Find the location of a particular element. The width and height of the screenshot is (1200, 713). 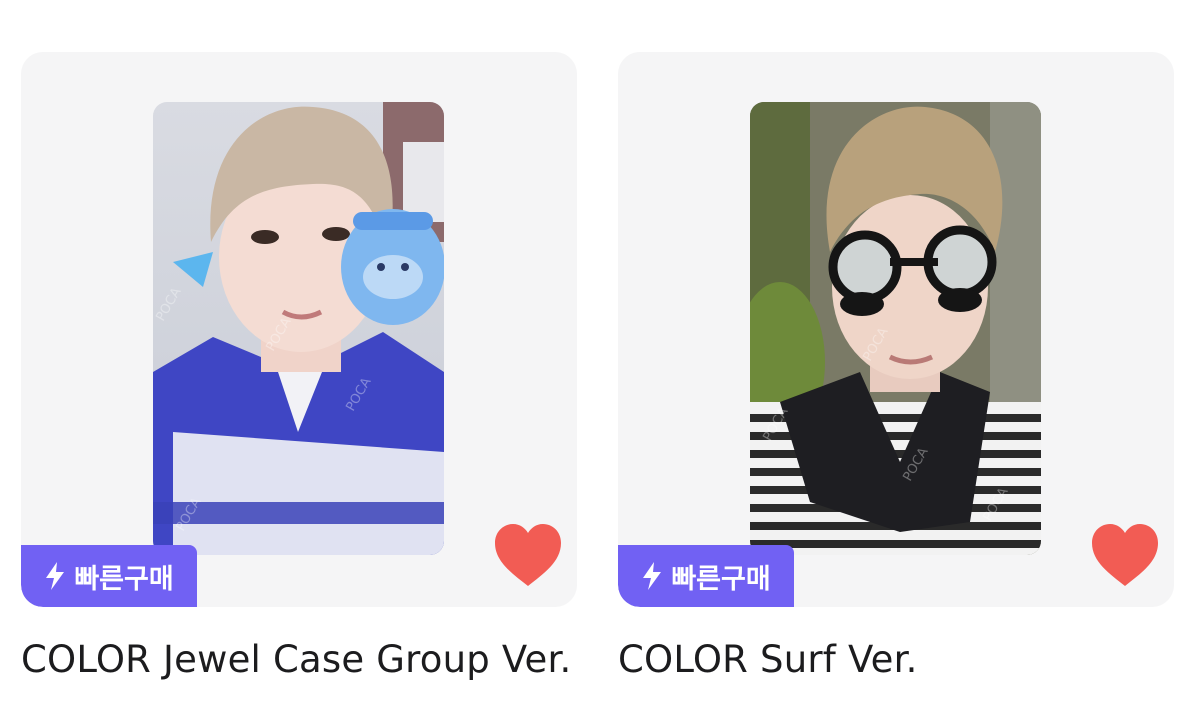

product-title: COLOR Jewel Case Group Ver. is located at coordinates (311, 659).